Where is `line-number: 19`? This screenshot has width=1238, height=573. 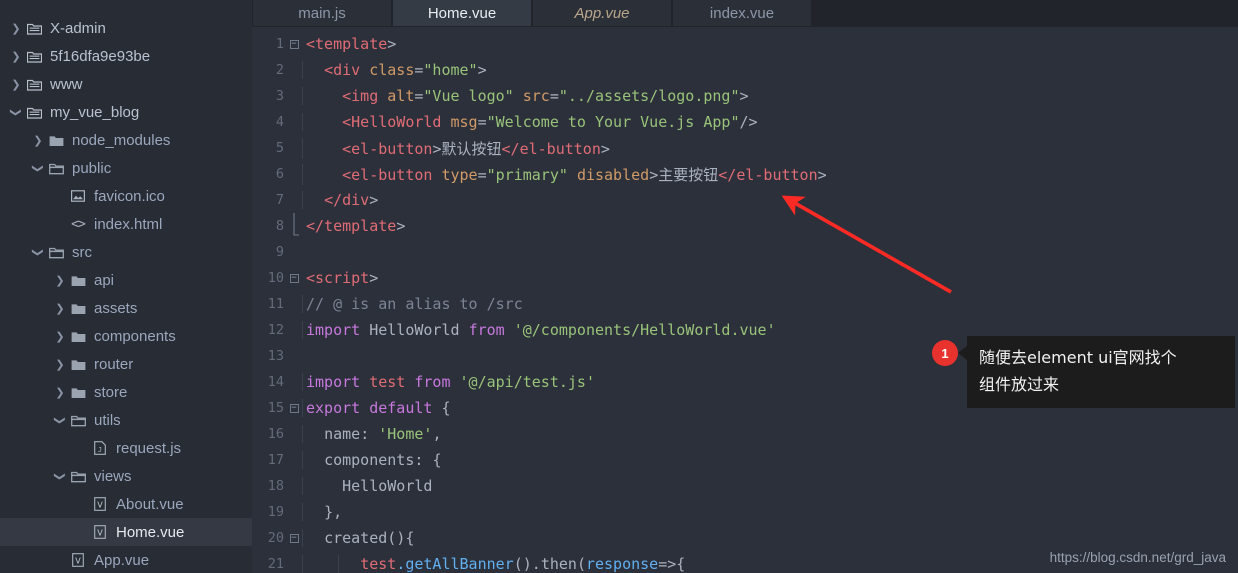 line-number: 19 is located at coordinates (275, 512).